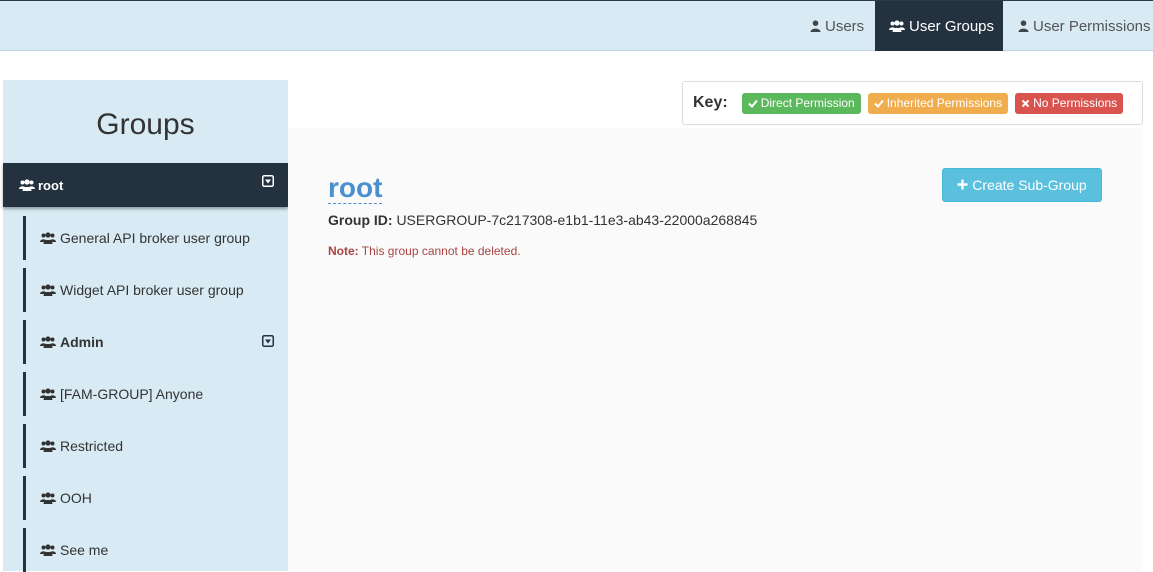  I want to click on inherited-permissions-badge: Inherited Permissions, so click(938, 103).